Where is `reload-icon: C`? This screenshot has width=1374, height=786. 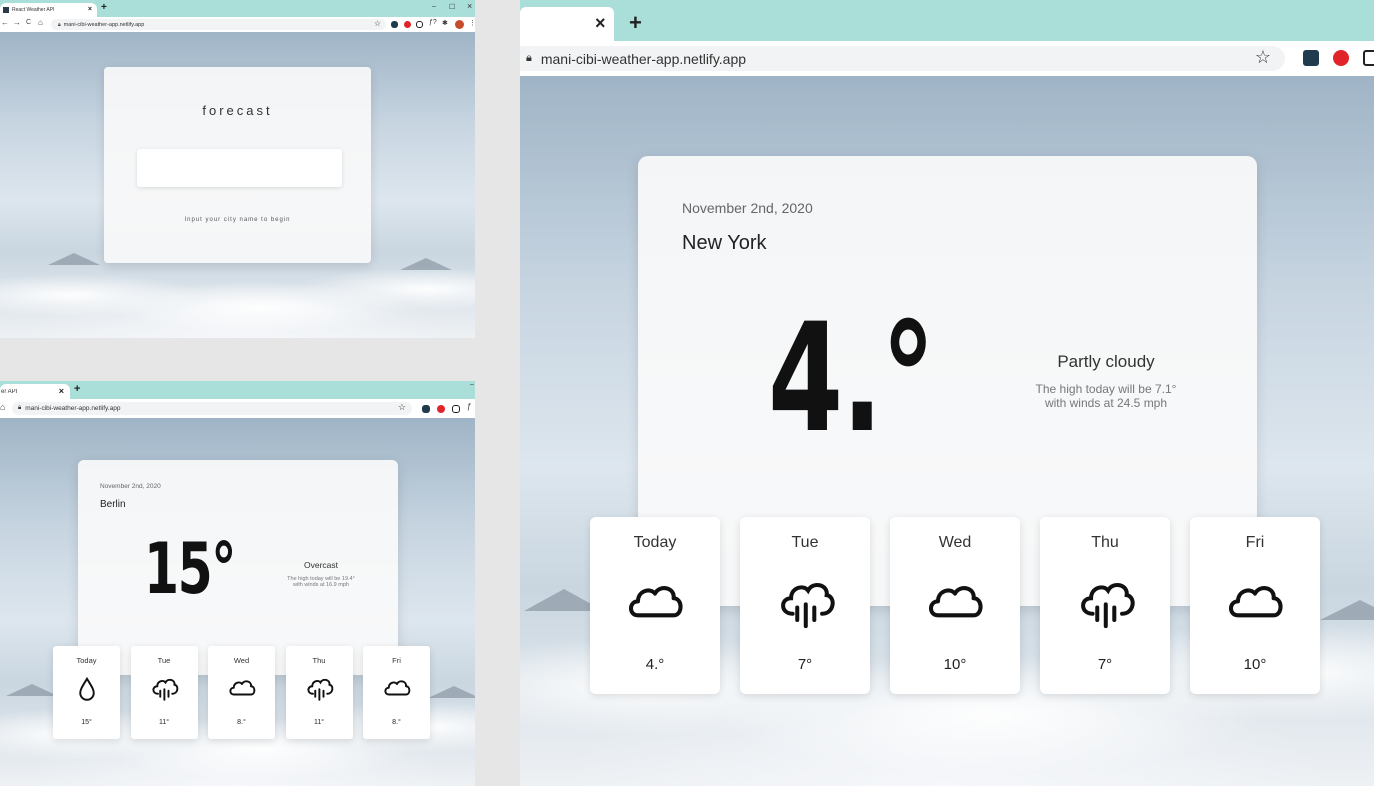
reload-icon: C is located at coordinates (28, 22).